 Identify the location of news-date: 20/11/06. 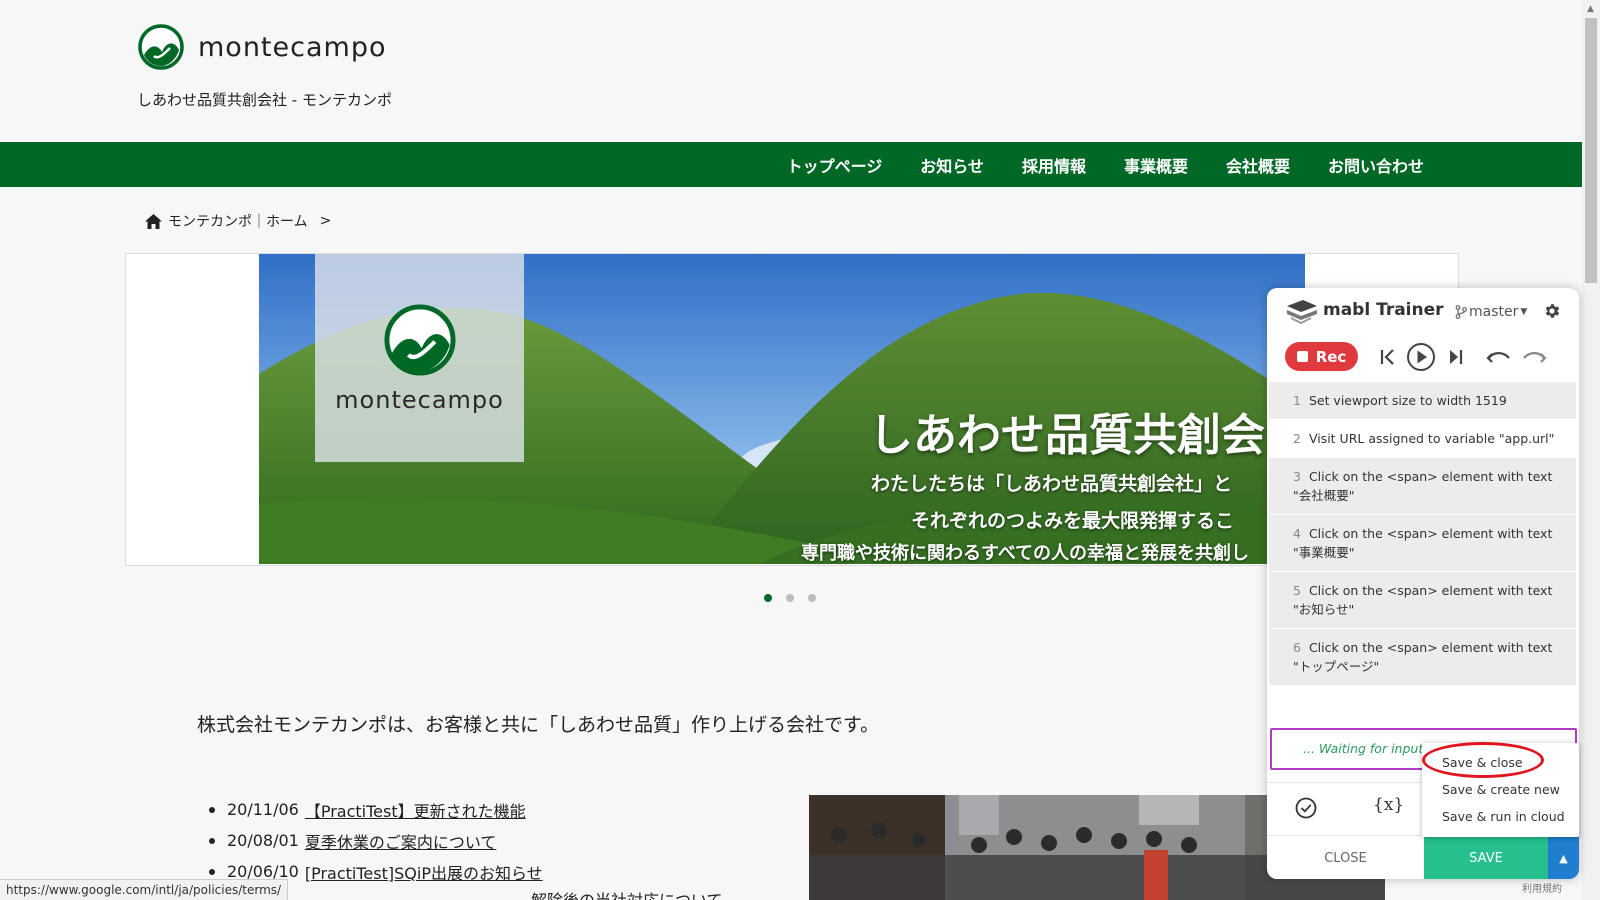
(263, 809).